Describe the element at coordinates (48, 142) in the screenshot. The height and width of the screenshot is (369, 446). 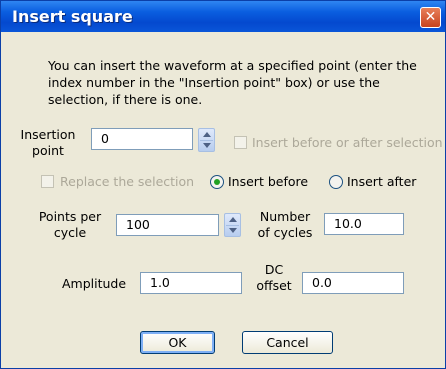
I see `insertion-point-label: Insertion point` at that location.